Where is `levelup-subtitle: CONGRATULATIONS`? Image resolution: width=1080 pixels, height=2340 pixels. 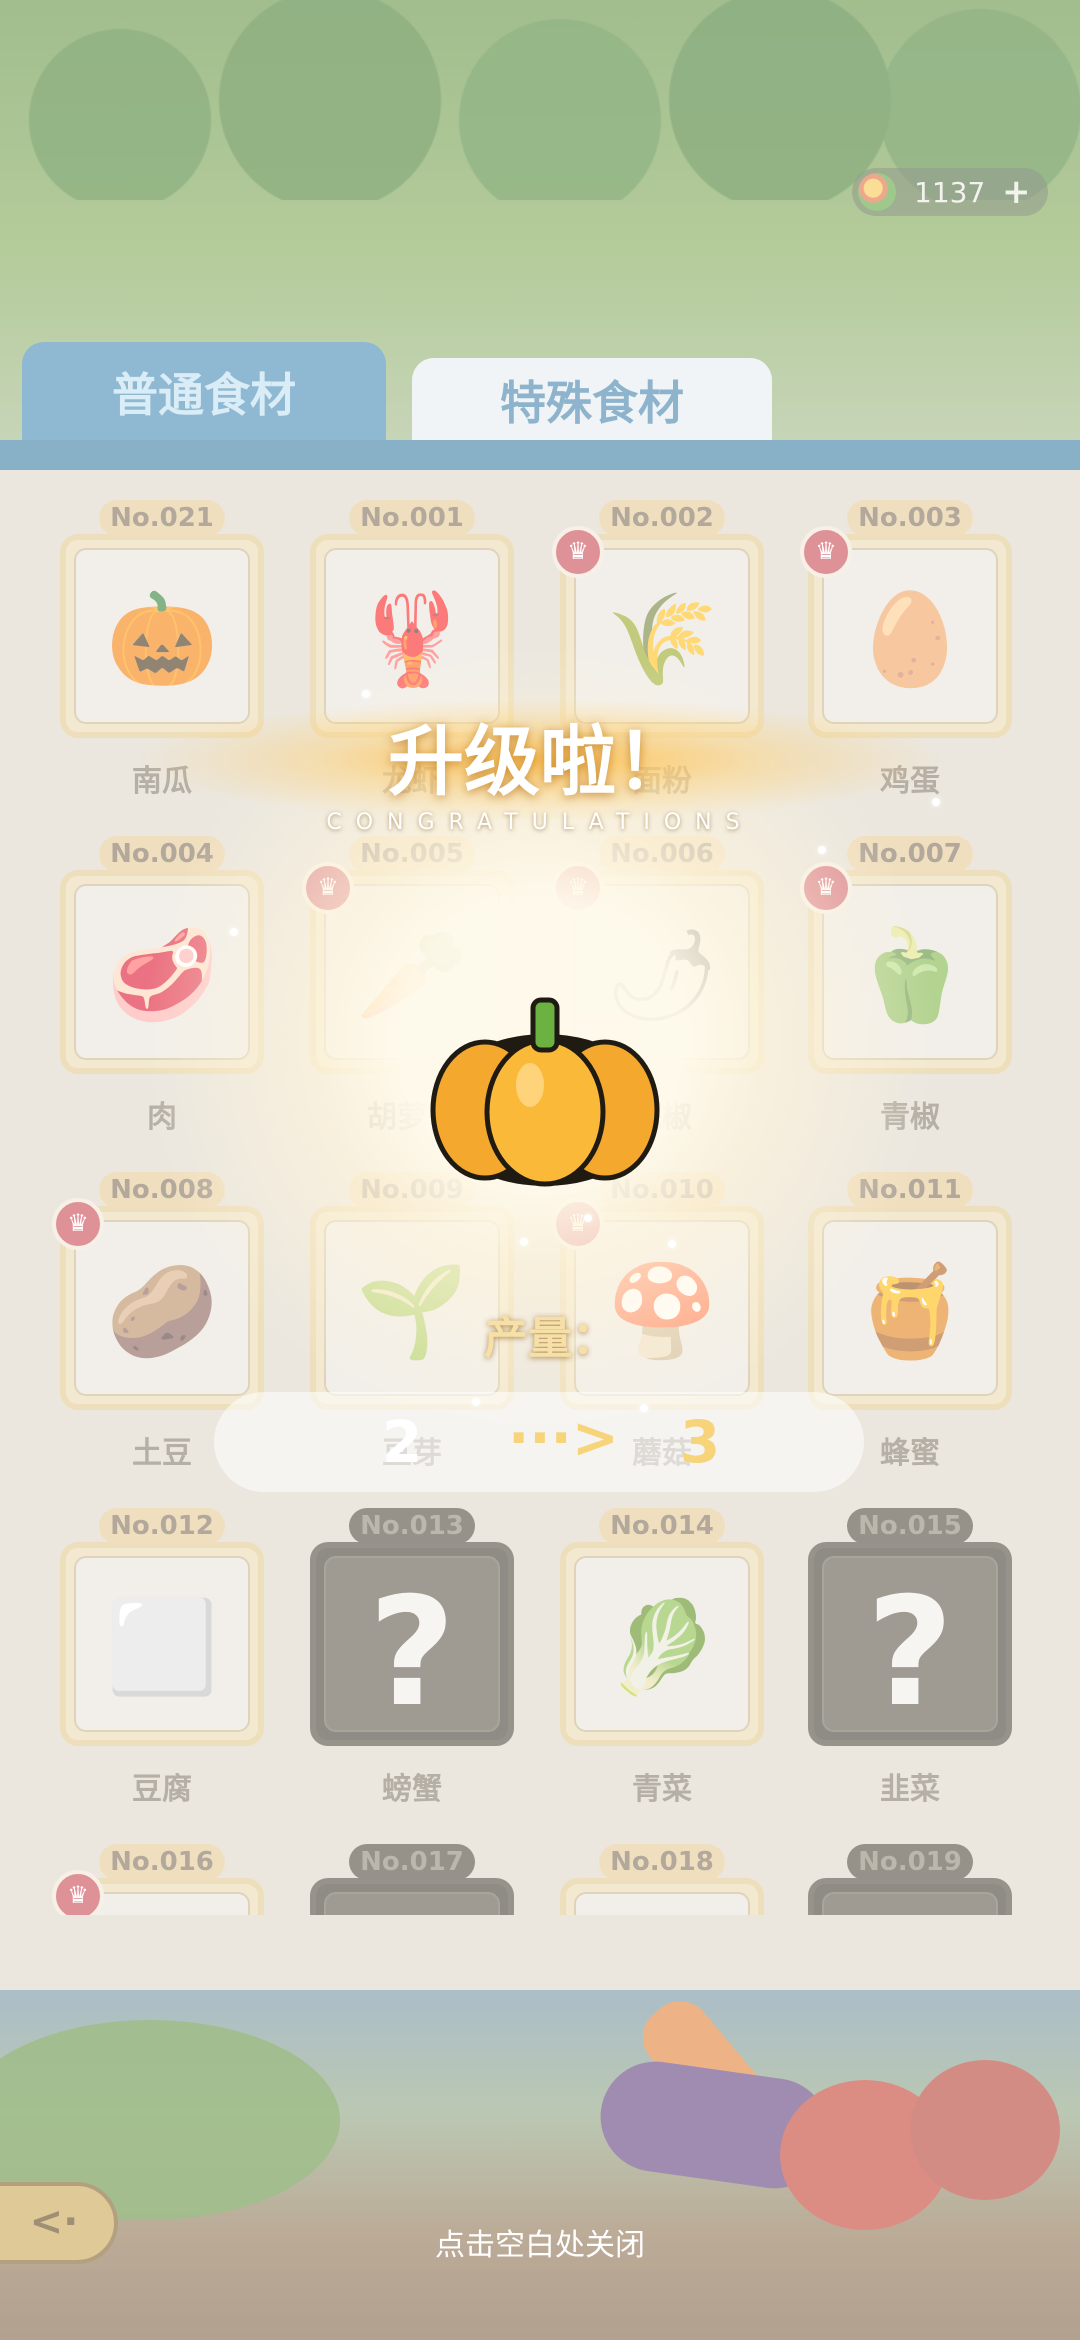
levelup-subtitle: CONGRATULATIONS is located at coordinates (540, 822).